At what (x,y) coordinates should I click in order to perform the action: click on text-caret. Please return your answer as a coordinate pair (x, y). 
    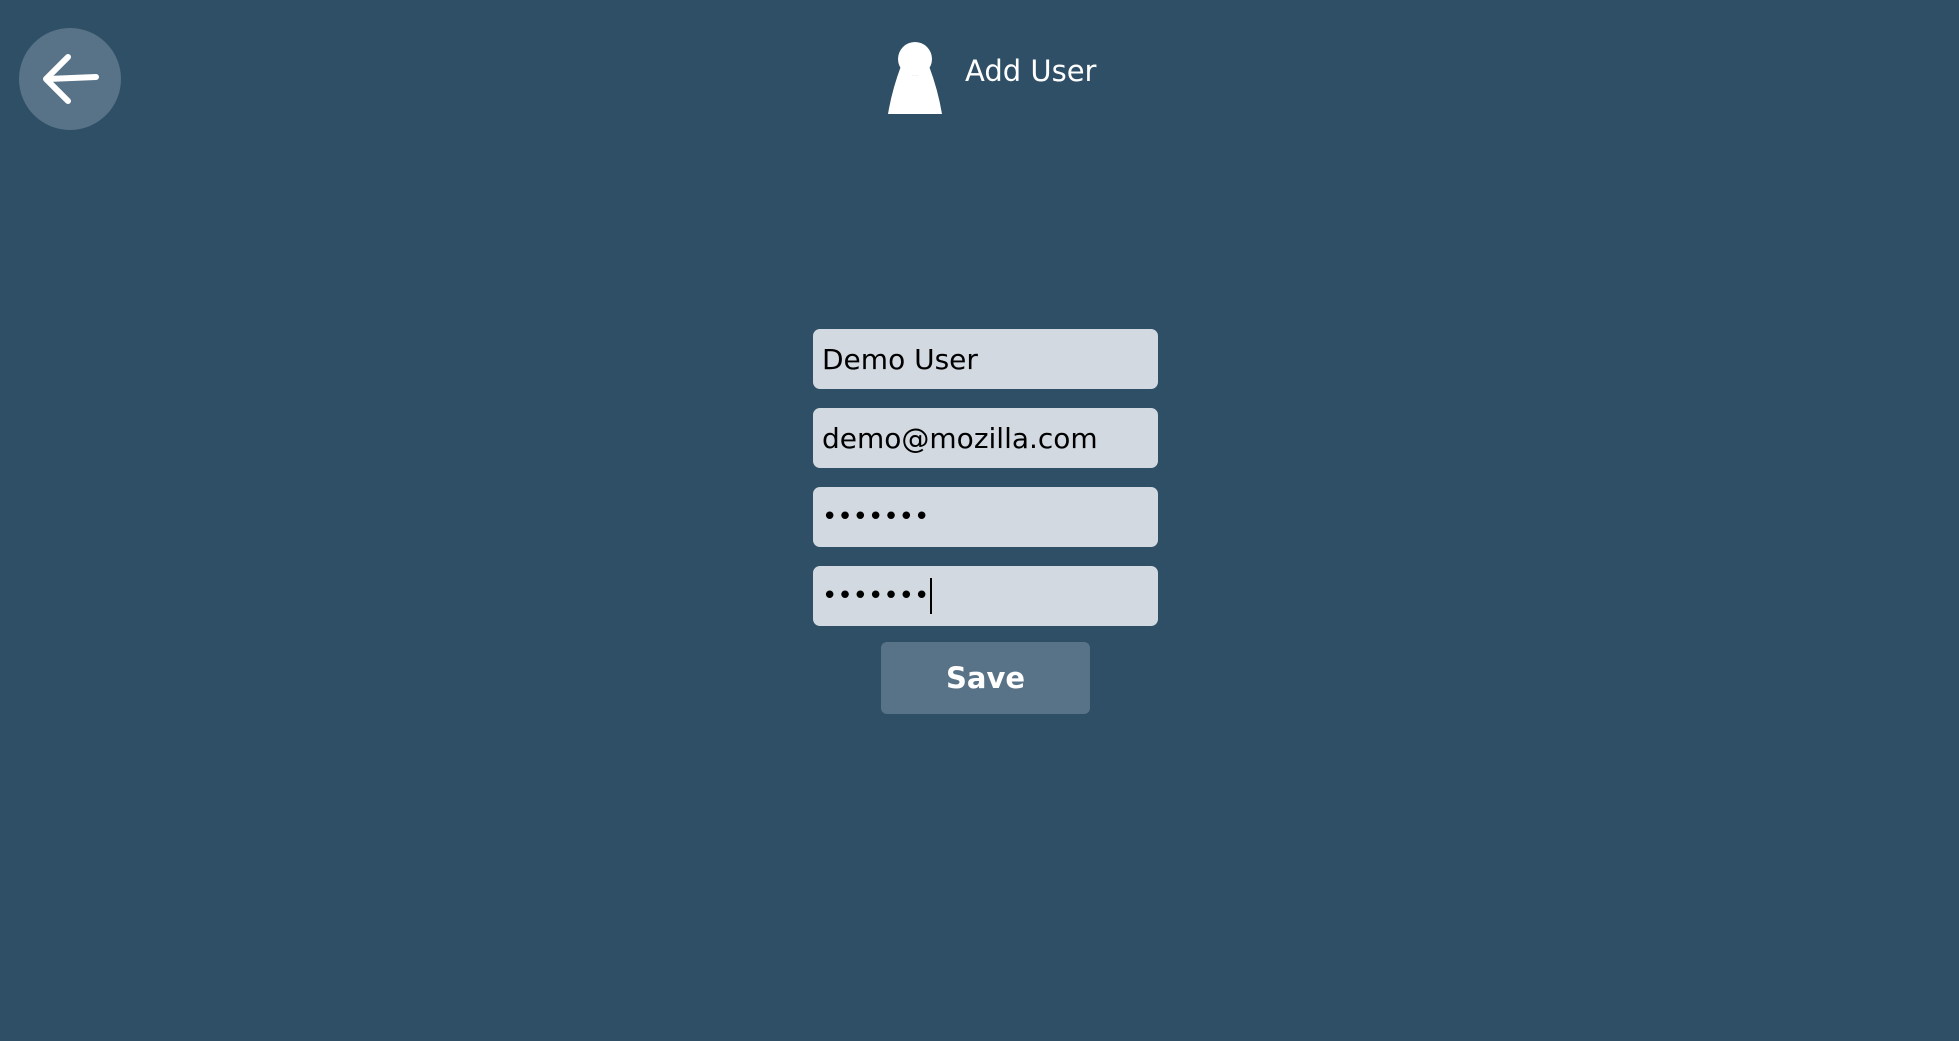
    Looking at the image, I should click on (931, 596).